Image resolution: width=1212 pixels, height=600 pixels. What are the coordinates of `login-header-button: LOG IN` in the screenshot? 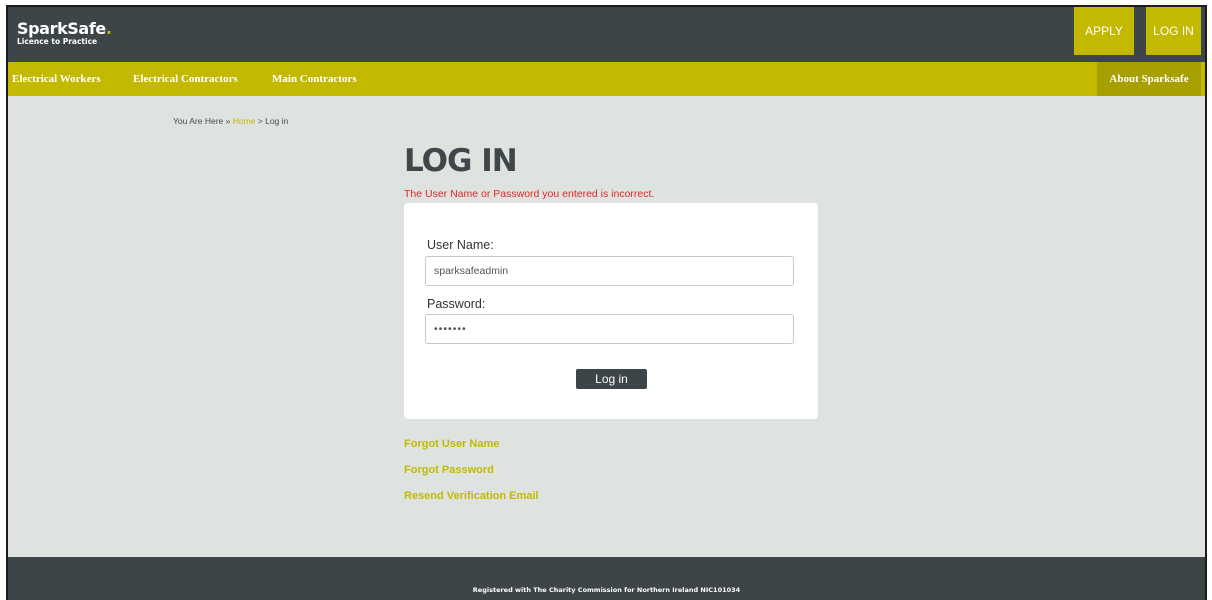 It's located at (1173, 31).